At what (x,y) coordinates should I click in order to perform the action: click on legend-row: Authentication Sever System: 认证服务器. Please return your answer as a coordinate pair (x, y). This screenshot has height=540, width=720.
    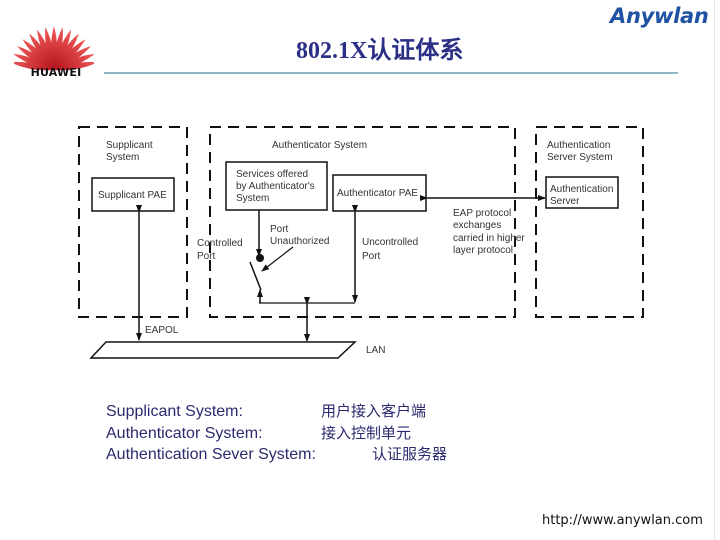
    Looking at the image, I should click on (276, 455).